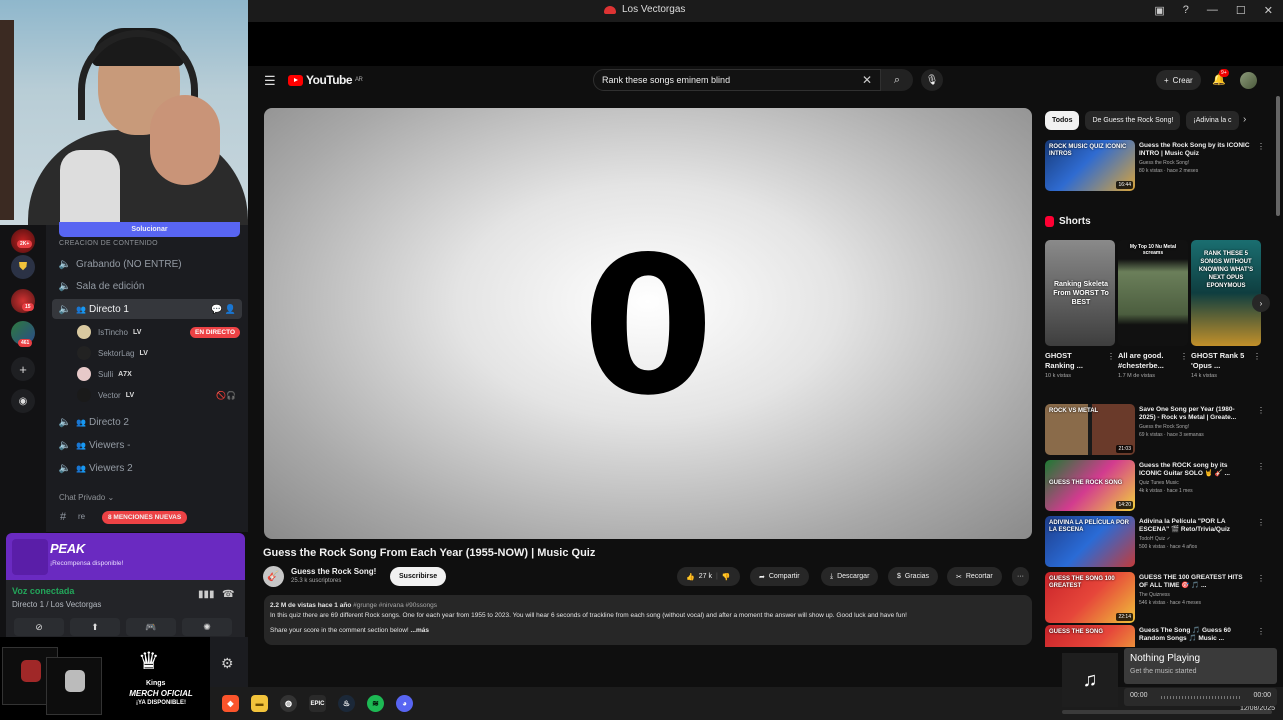  What do you see at coordinates (1248, 80) in the screenshot?
I see `account-avatar` at bounding box center [1248, 80].